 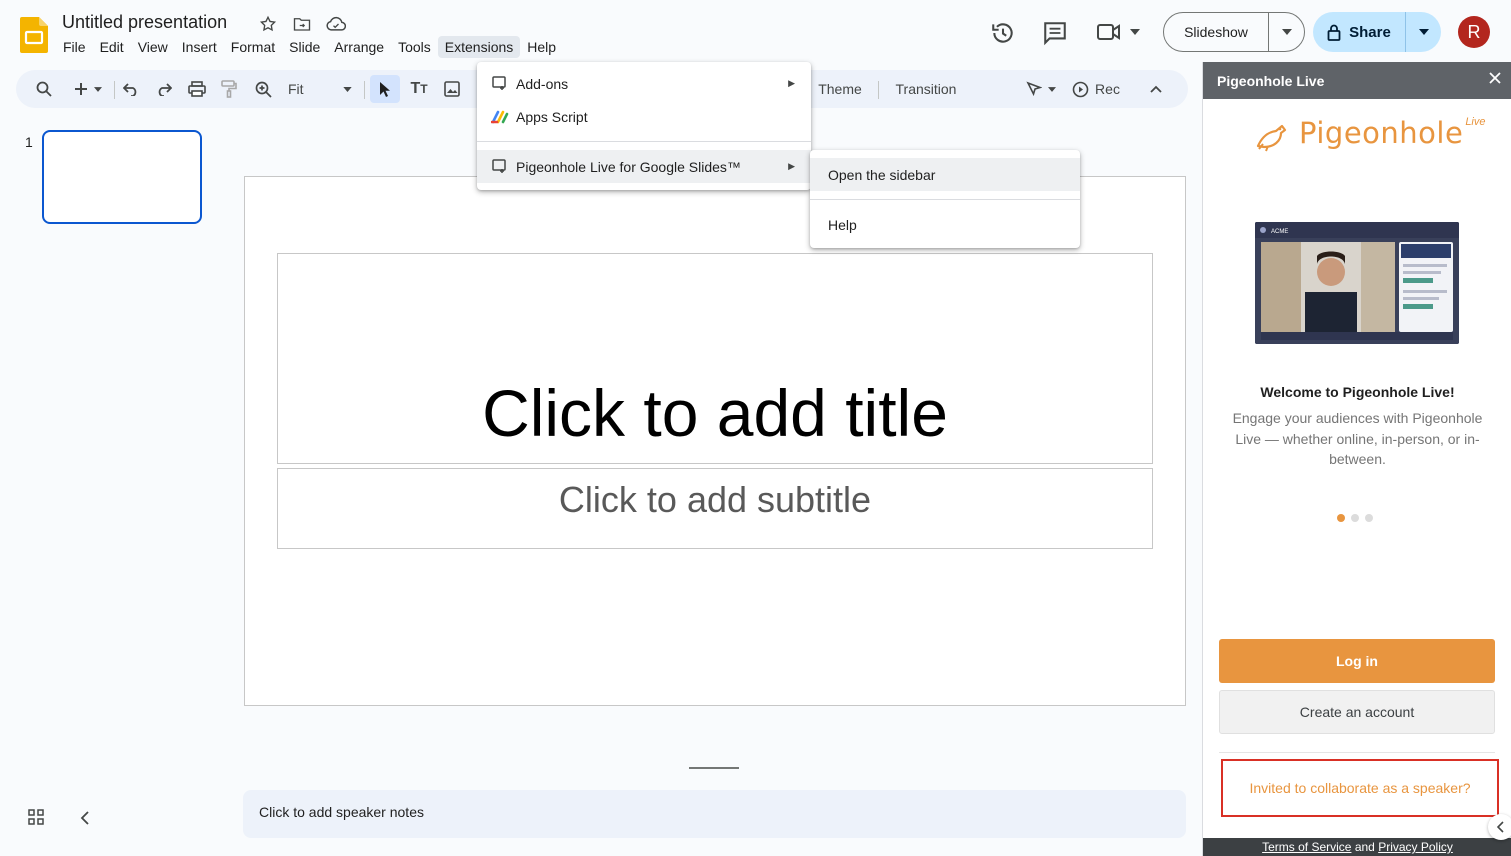 I want to click on meet-button, so click(x=1118, y=32).